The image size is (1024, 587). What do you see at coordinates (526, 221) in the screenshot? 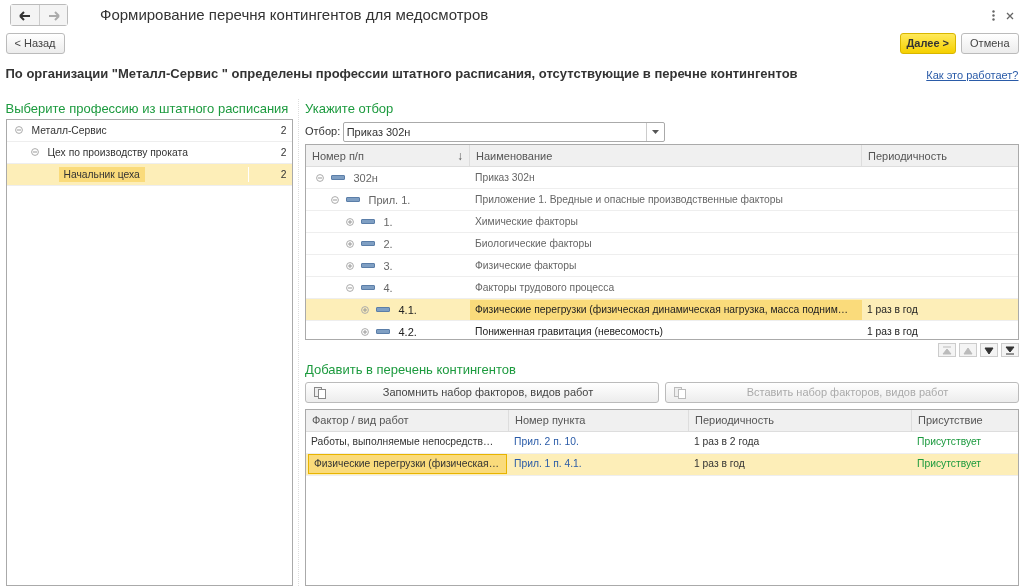
I see `table-cell-text: Химические факторы` at bounding box center [526, 221].